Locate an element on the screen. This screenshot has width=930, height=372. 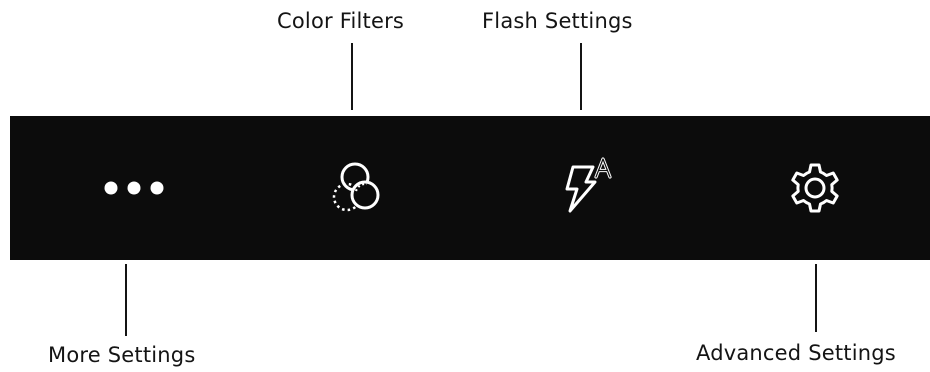
callout-label-more-settings: More Settings is located at coordinates (122, 355).